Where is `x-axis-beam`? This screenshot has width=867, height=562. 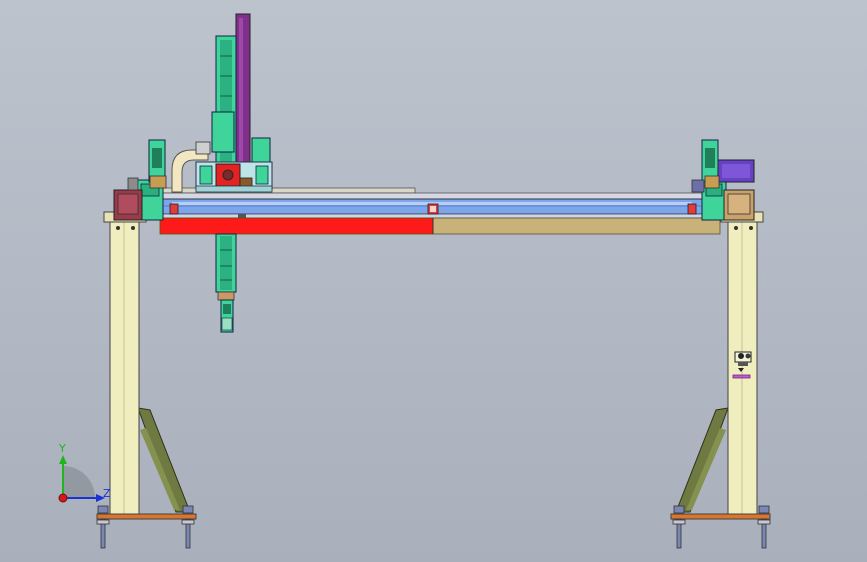 x-axis-beam is located at coordinates (436, 211).